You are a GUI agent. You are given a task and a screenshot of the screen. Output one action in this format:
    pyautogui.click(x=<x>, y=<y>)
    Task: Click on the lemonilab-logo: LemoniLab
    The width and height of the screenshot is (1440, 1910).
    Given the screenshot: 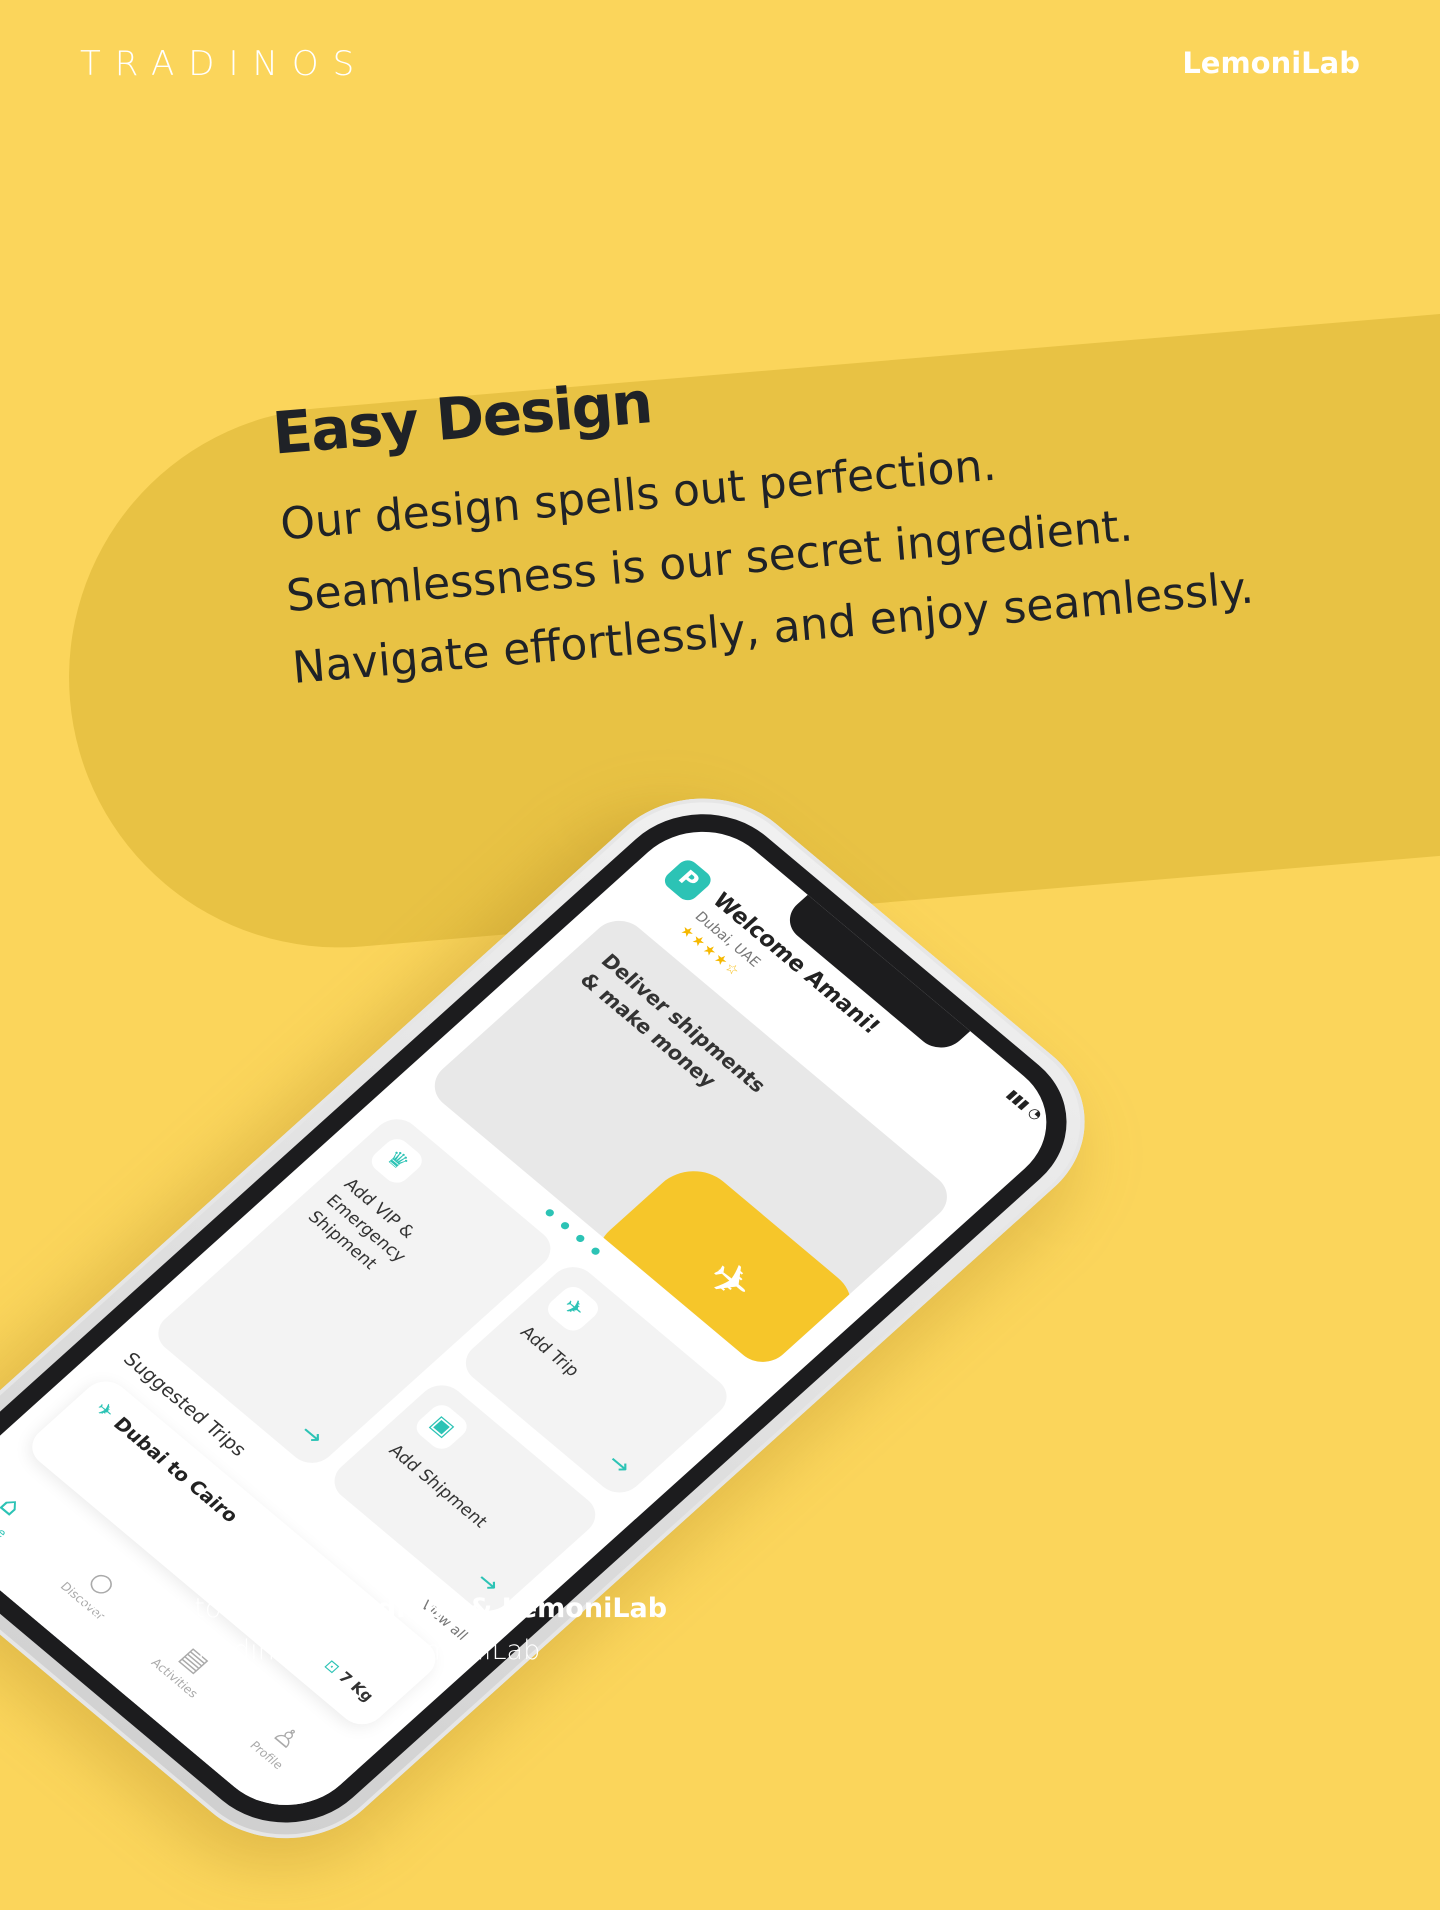 What is the action you would take?
    pyautogui.click(x=1271, y=63)
    